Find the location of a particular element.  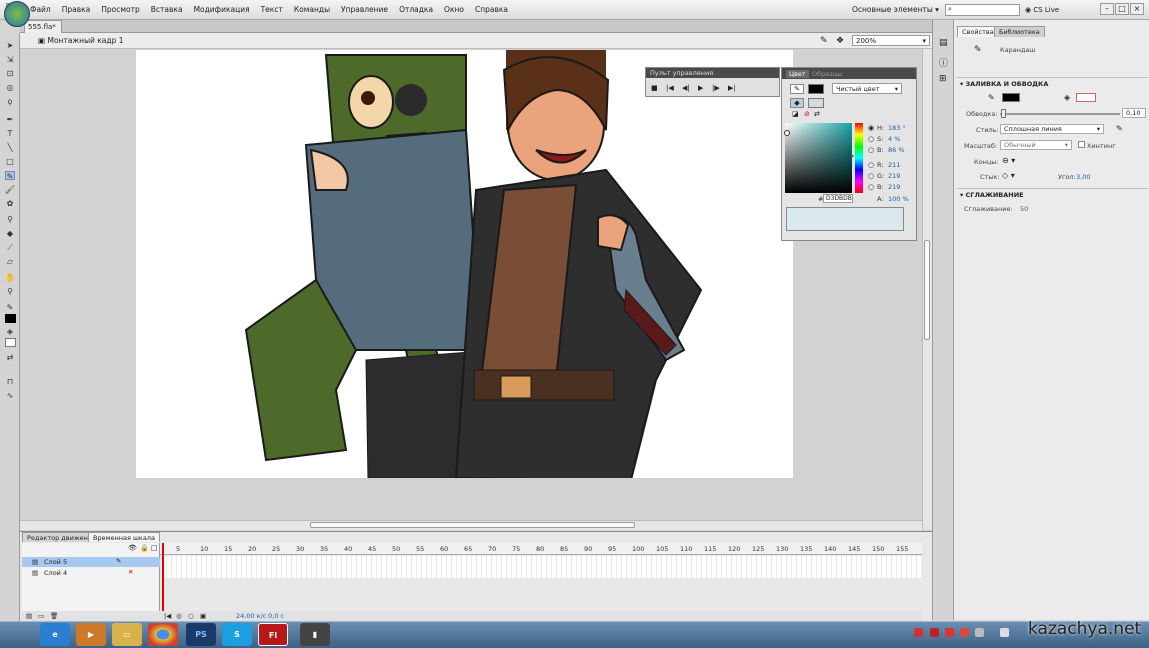

flash-icon: Fl is located at coordinates (273, 634).